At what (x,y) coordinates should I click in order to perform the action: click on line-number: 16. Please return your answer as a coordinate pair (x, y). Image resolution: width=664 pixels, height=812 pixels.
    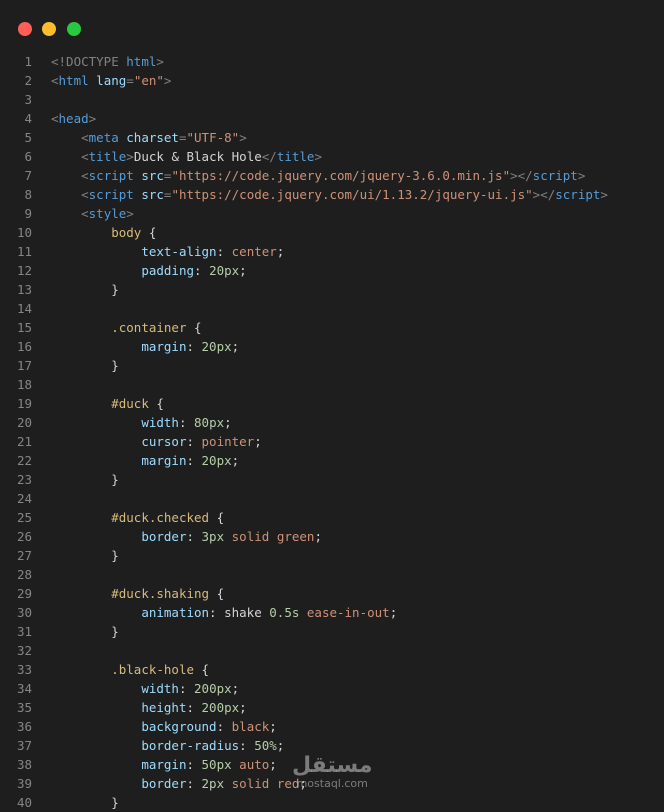
    Looking at the image, I should click on (24, 346).